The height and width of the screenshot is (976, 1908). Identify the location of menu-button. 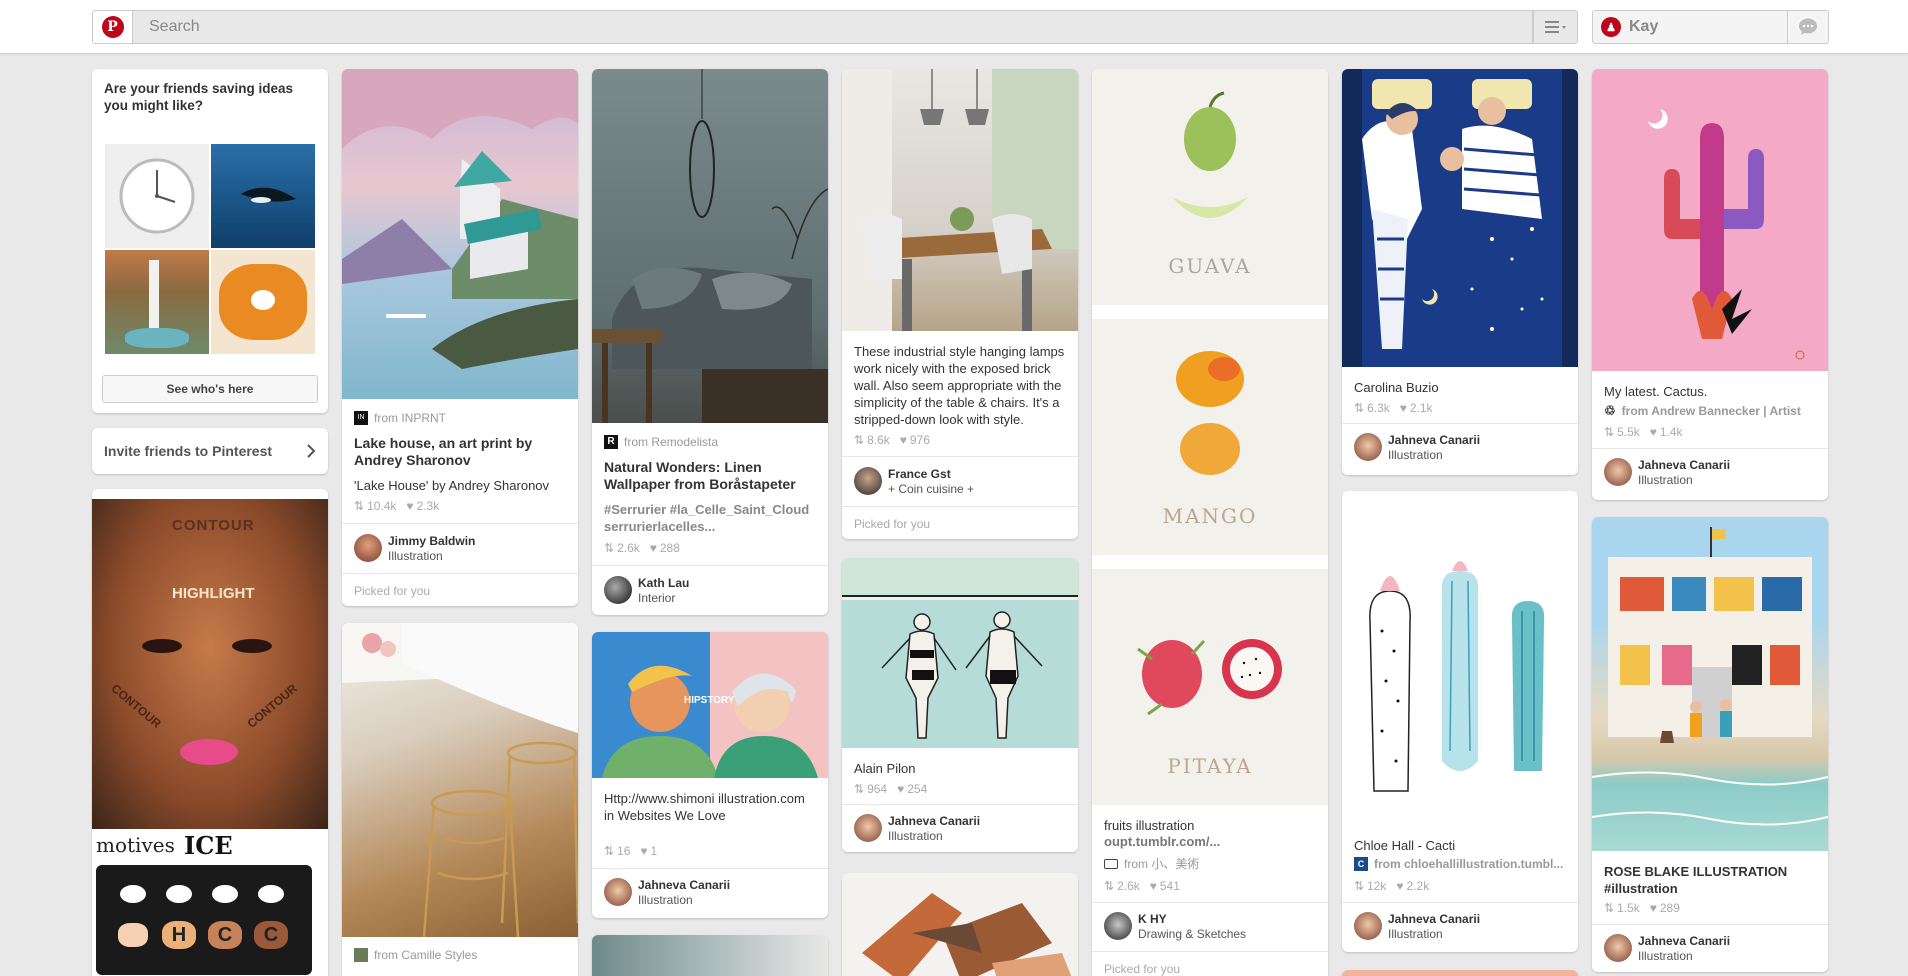
(1555, 27).